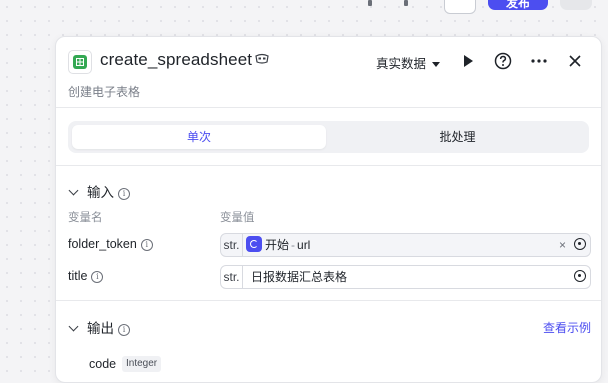  Describe the element at coordinates (401, 64) in the screenshot. I see `data-mode-label: 真实数据` at that location.